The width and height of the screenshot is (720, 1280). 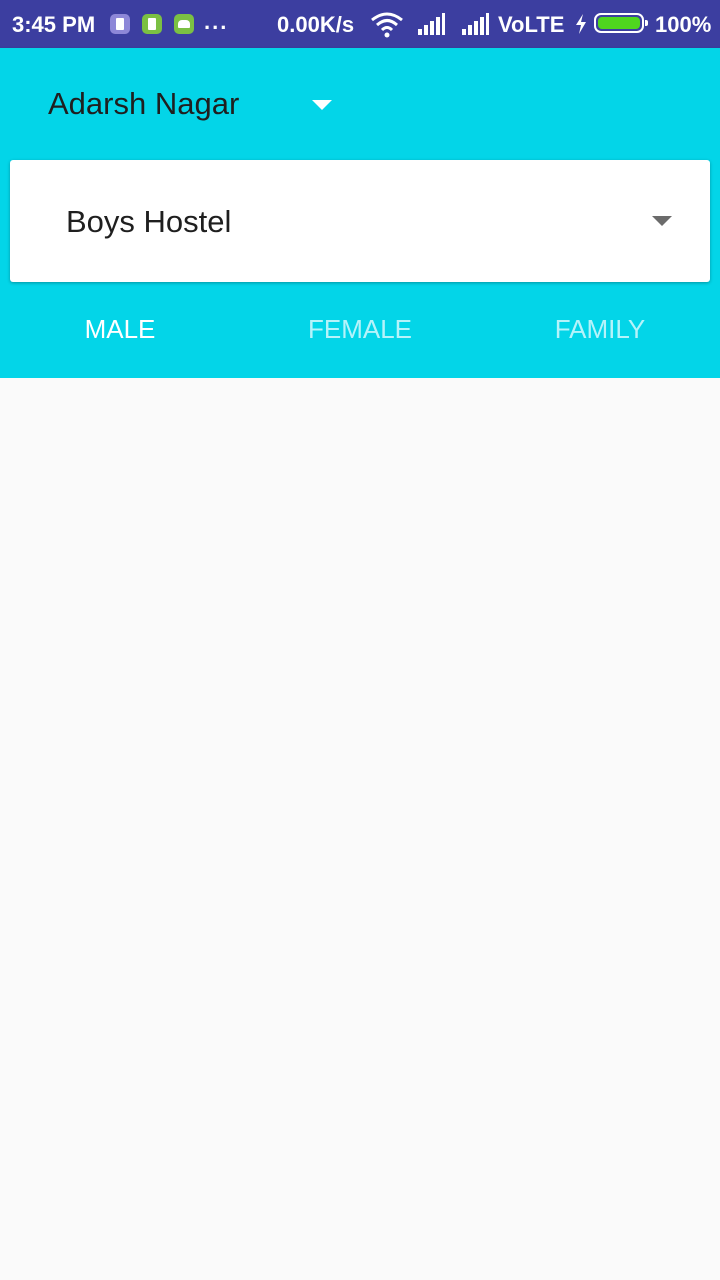 I want to click on location-dropdown: Adarsh Nagar, so click(x=198, y=106).